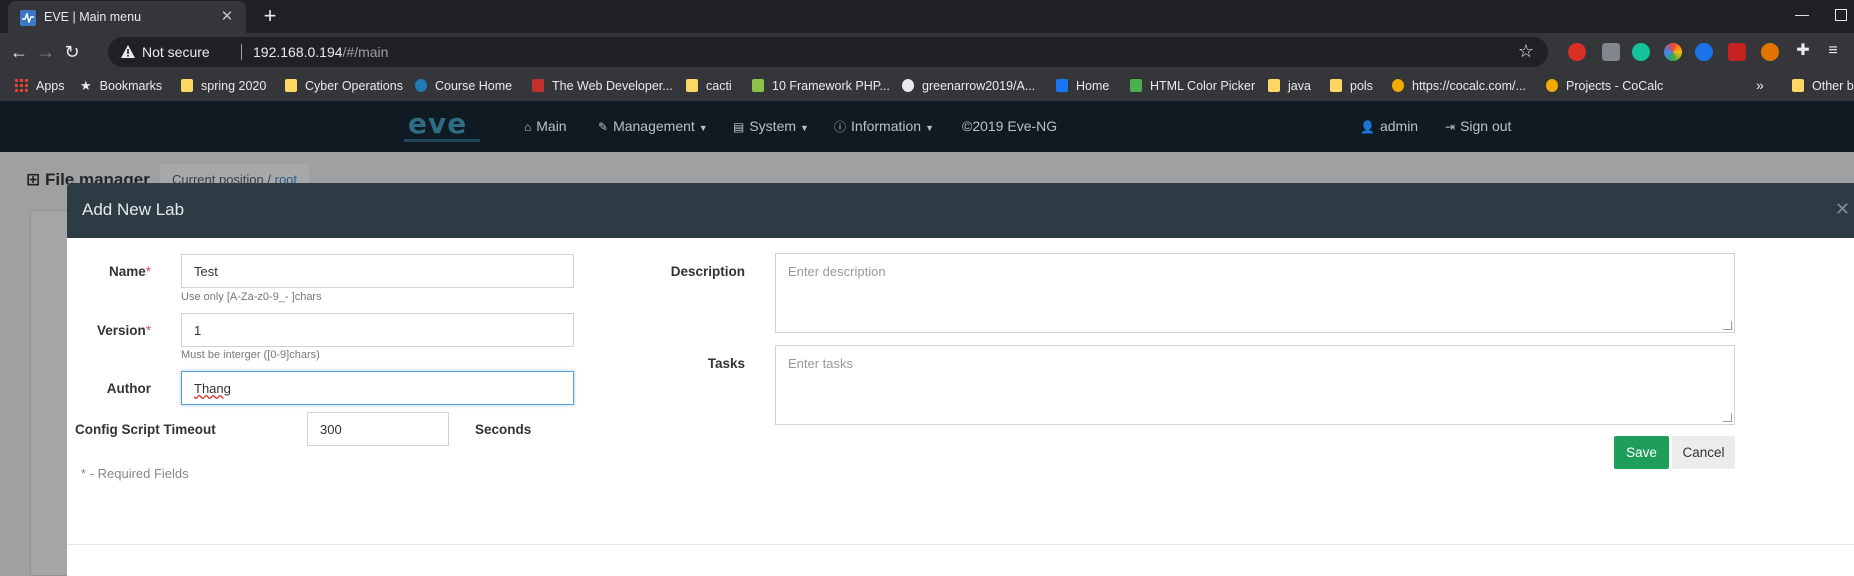 This screenshot has height=576, width=1854. What do you see at coordinates (377, 271) in the screenshot?
I see `name-field: Test` at bounding box center [377, 271].